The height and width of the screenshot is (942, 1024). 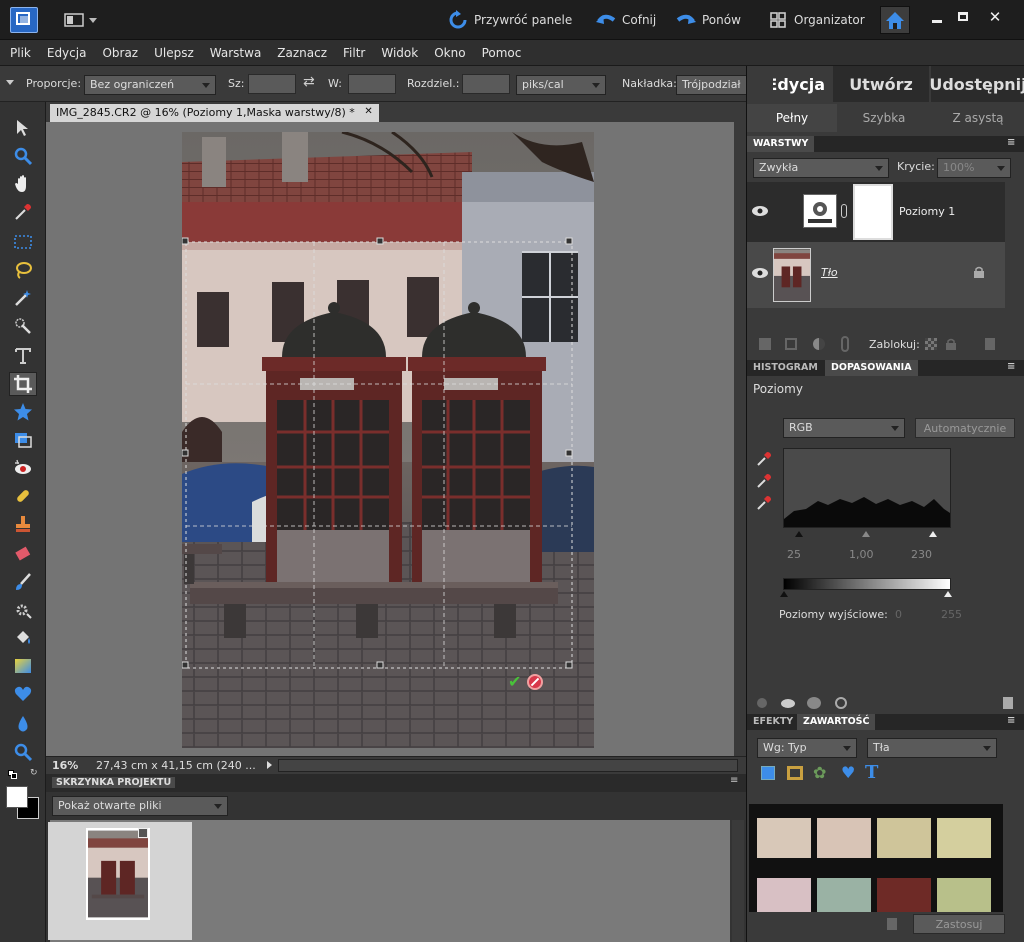 What do you see at coordinates (23, 582) in the screenshot?
I see `brush-tool-icon` at bounding box center [23, 582].